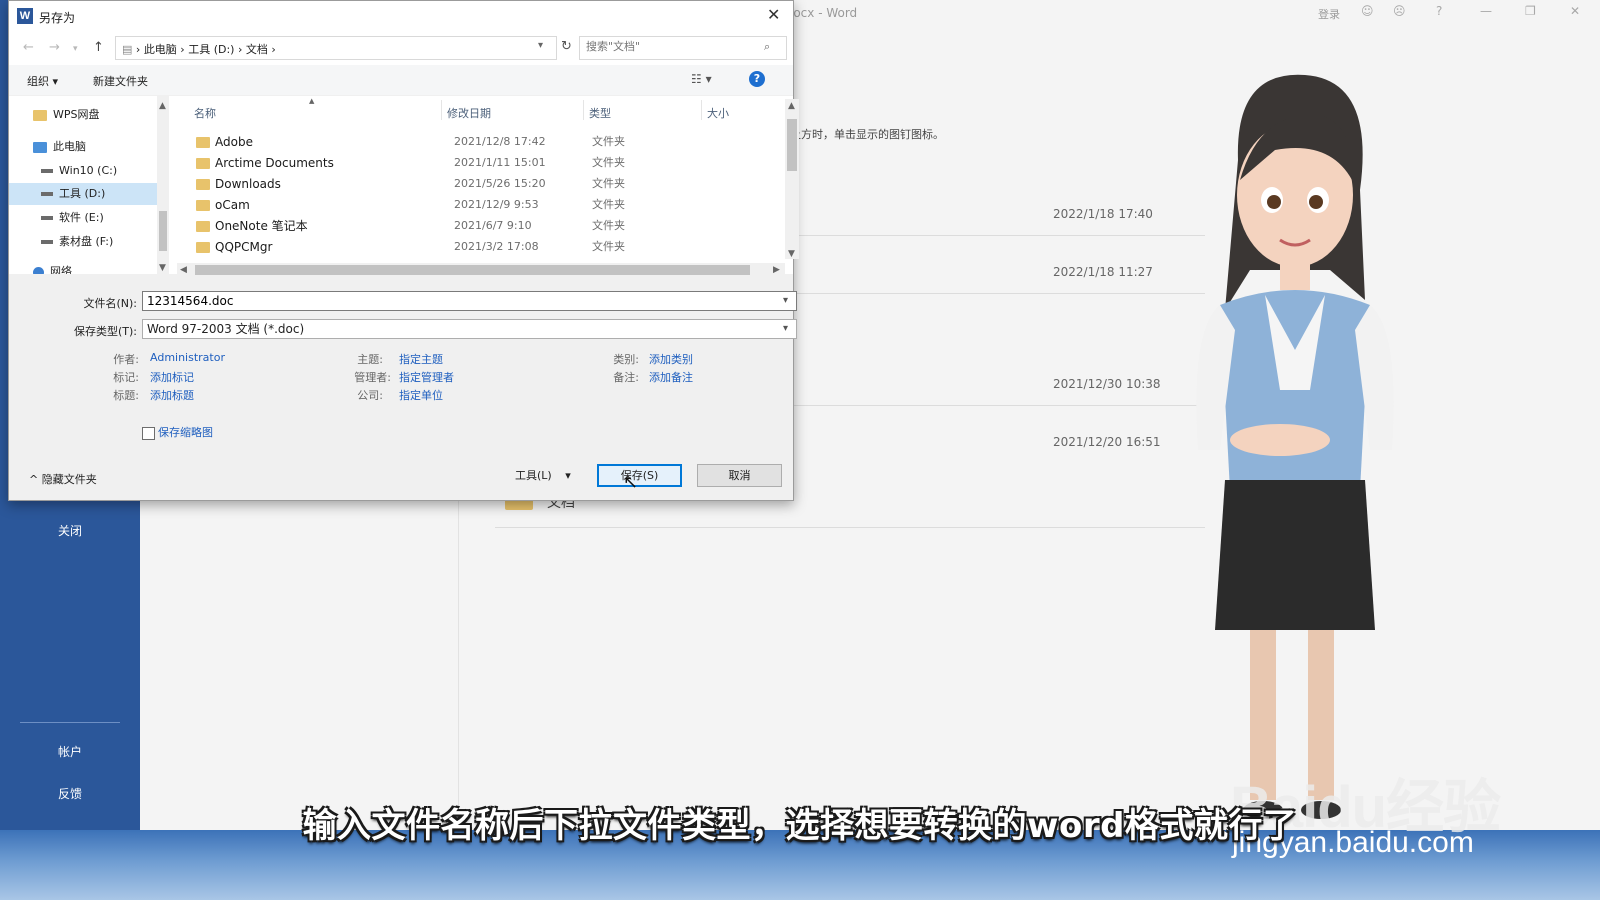 Image resolution: width=1600 pixels, height=900 pixels. I want to click on breadcrumb-item: 工具 (D:), so click(211, 49).